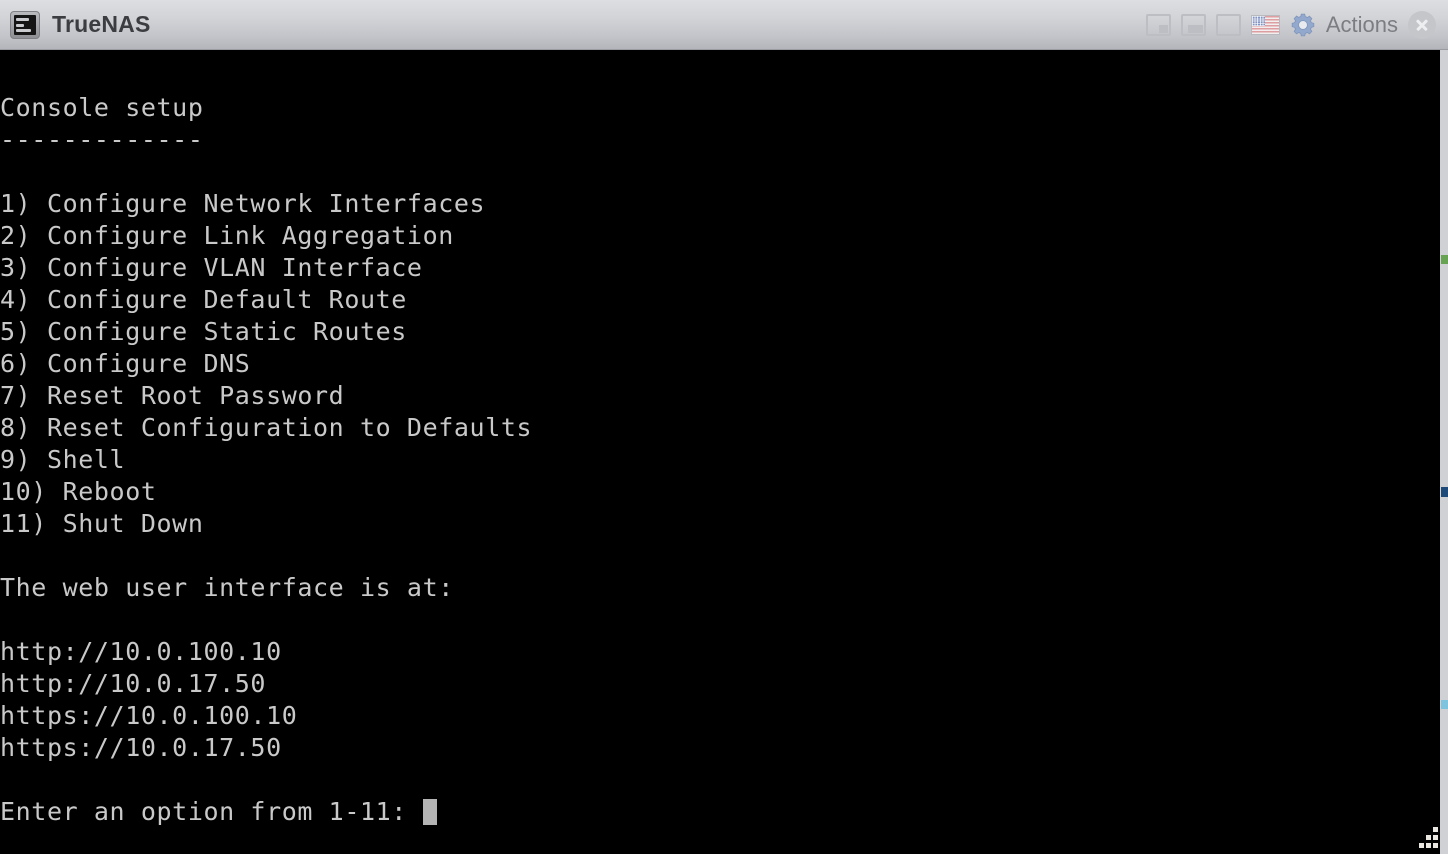 This screenshot has height=854, width=1448. I want to click on terminal-monitor-icon, so click(25, 24).